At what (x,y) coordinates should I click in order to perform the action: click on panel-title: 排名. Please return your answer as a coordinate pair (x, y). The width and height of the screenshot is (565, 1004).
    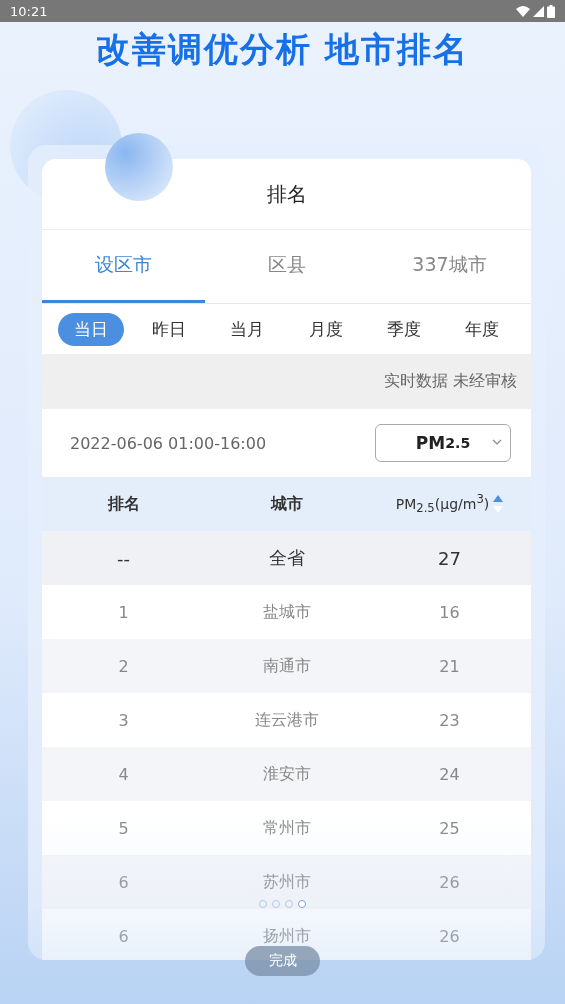
    Looking at the image, I should click on (286, 194).